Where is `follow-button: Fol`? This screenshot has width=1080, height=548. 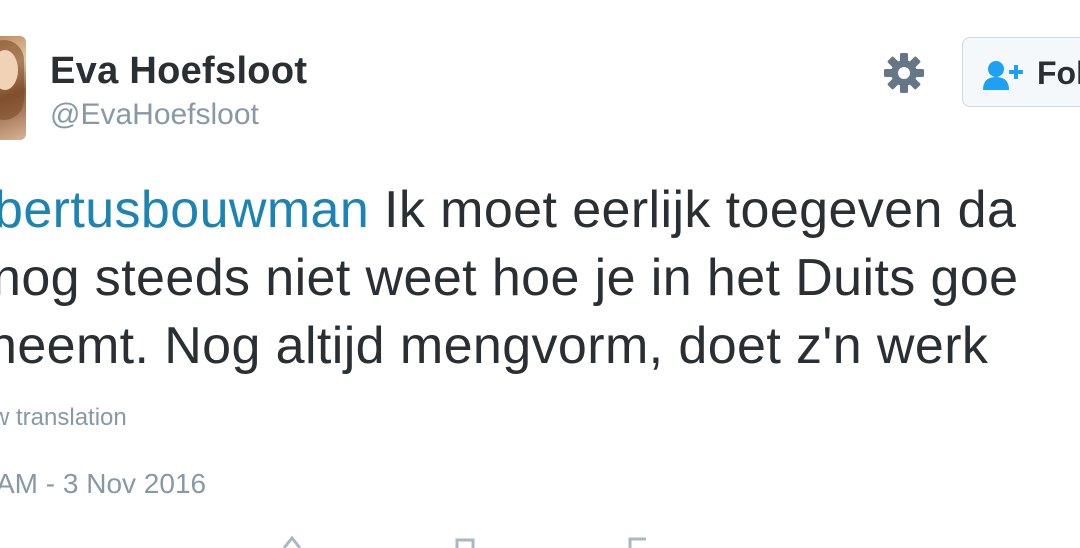 follow-button: Fol is located at coordinates (1021, 72).